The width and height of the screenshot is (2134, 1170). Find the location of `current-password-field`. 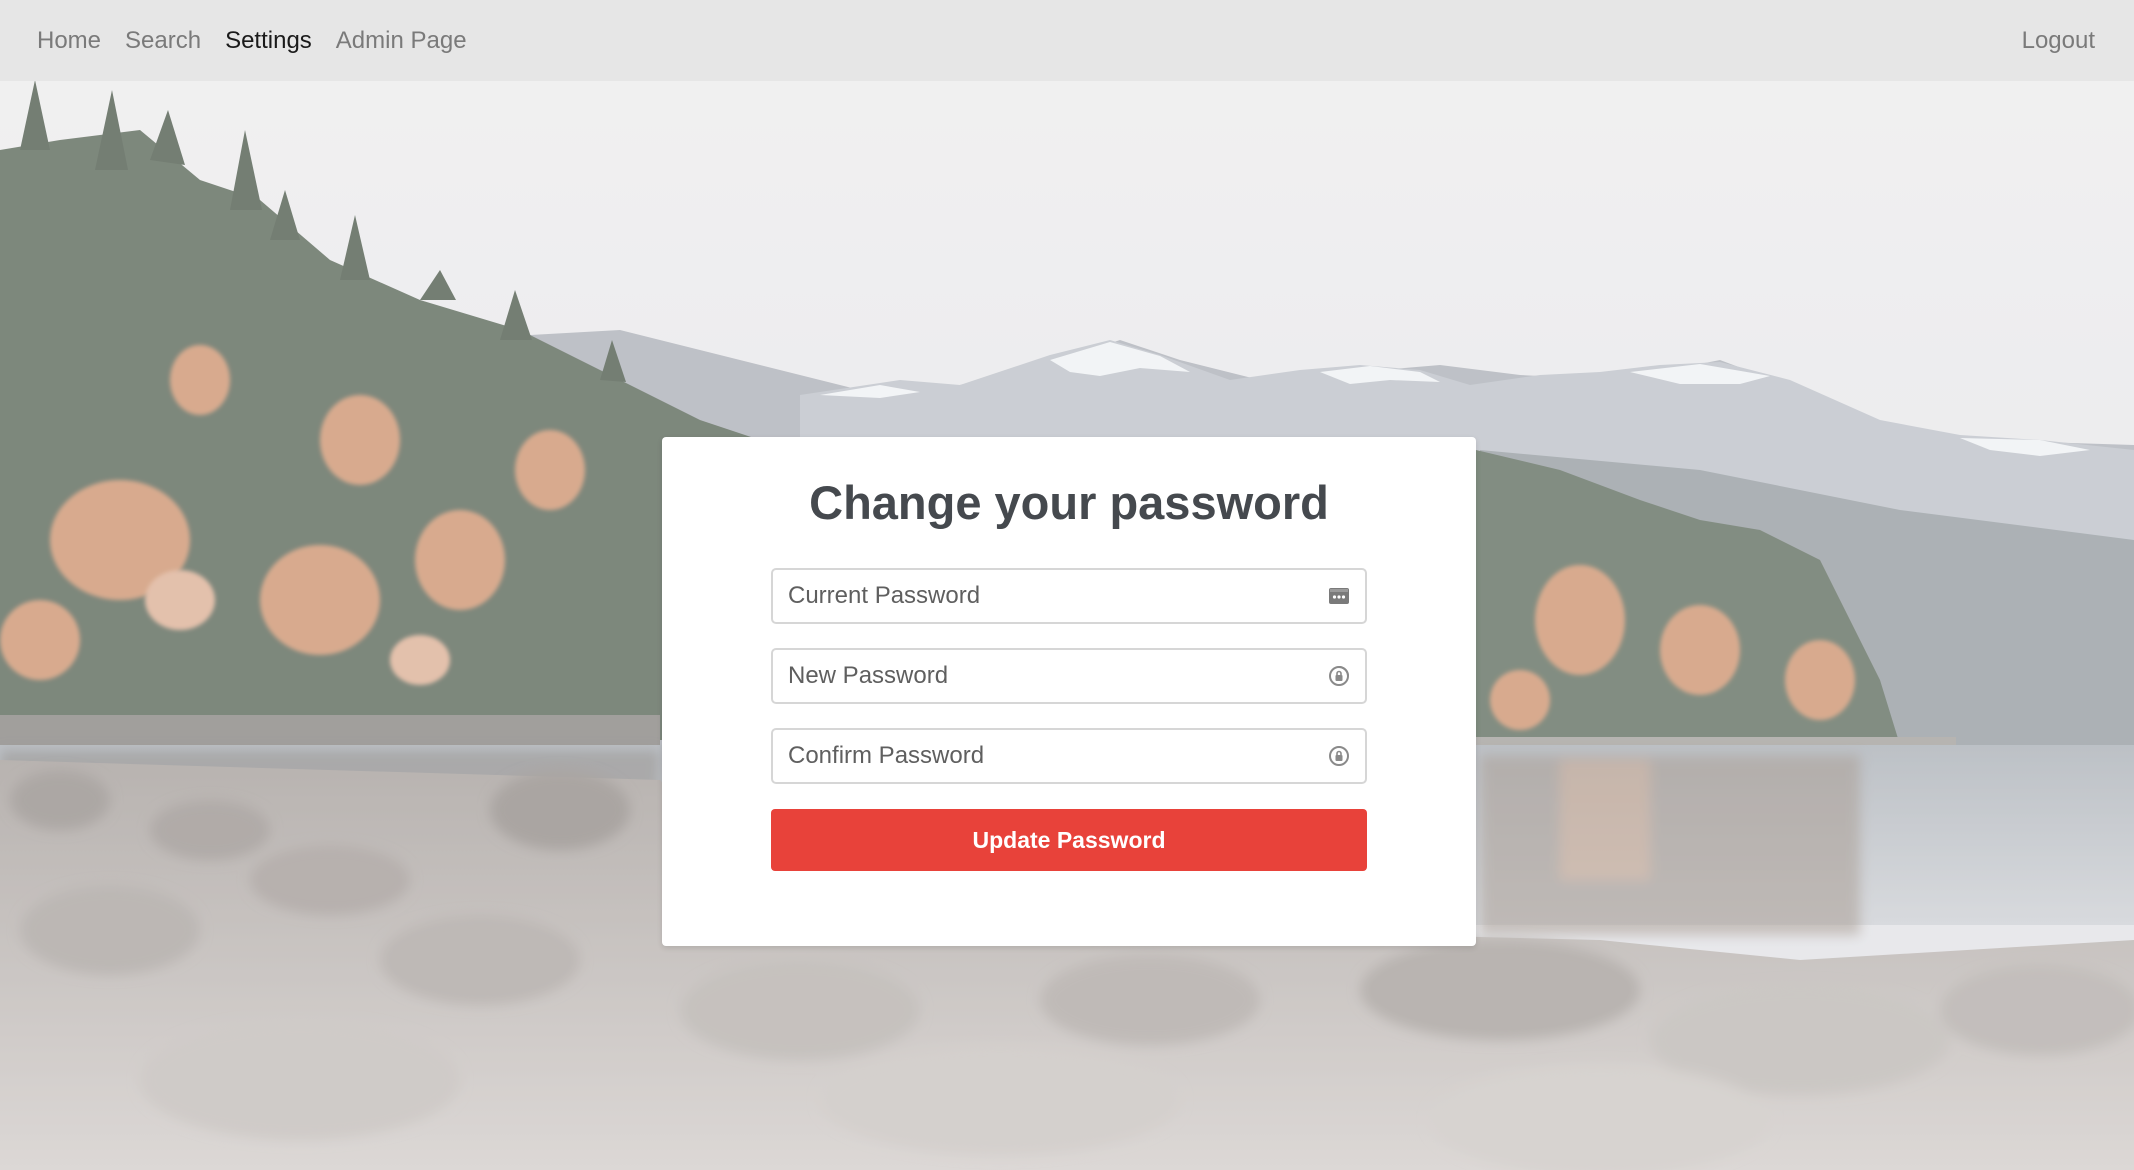

current-password-field is located at coordinates (1069, 596).